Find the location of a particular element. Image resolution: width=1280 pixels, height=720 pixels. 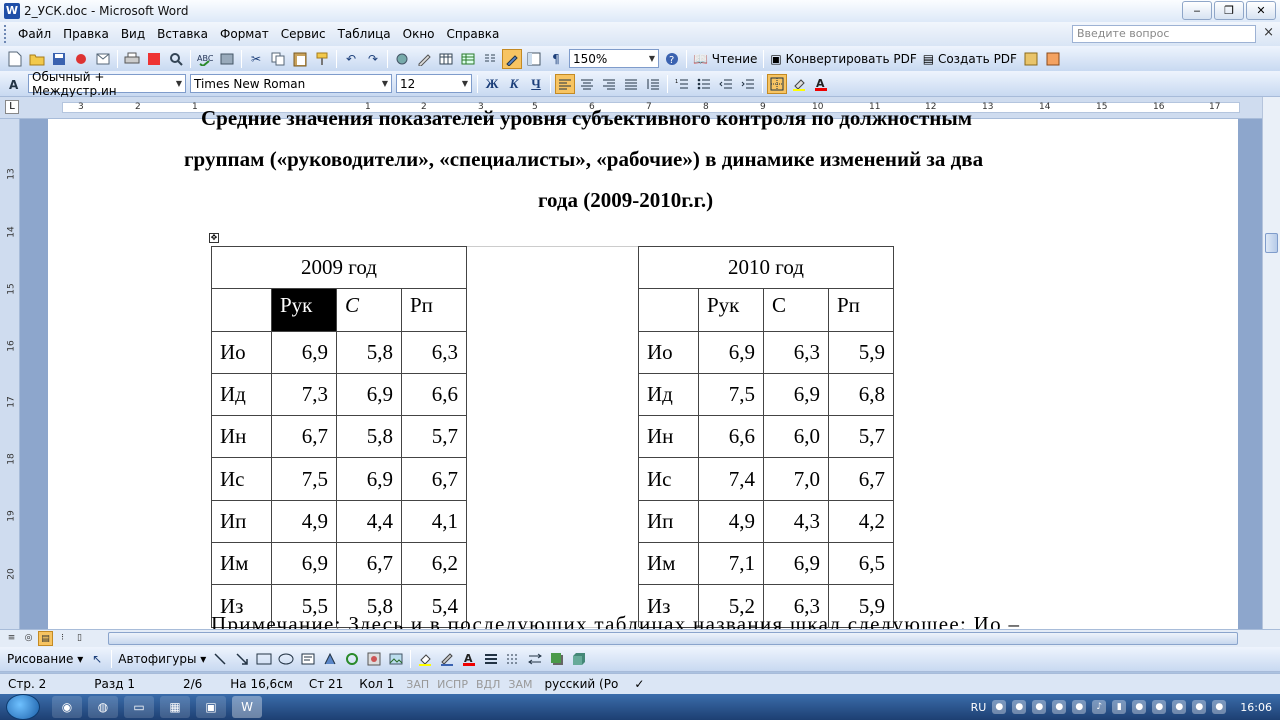

menu-tools: Сервис is located at coordinates (303, 34).